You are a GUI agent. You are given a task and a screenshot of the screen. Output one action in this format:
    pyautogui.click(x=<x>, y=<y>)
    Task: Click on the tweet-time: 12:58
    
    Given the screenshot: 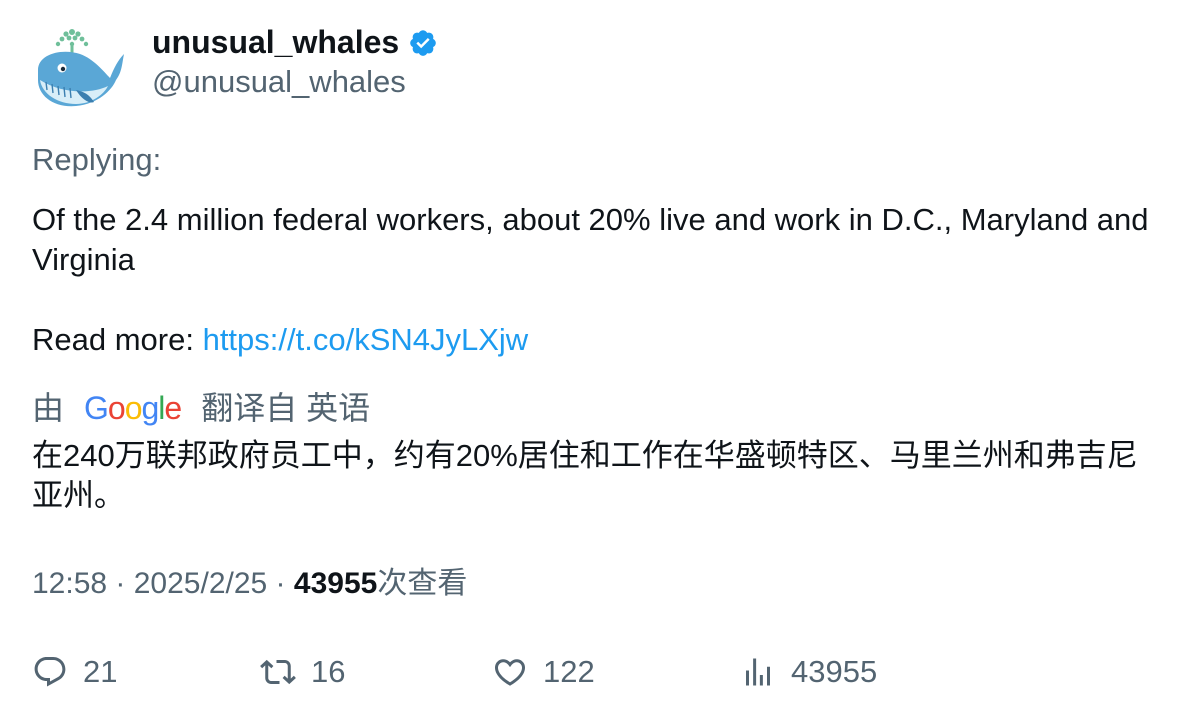 What is the action you would take?
    pyautogui.click(x=69, y=583)
    